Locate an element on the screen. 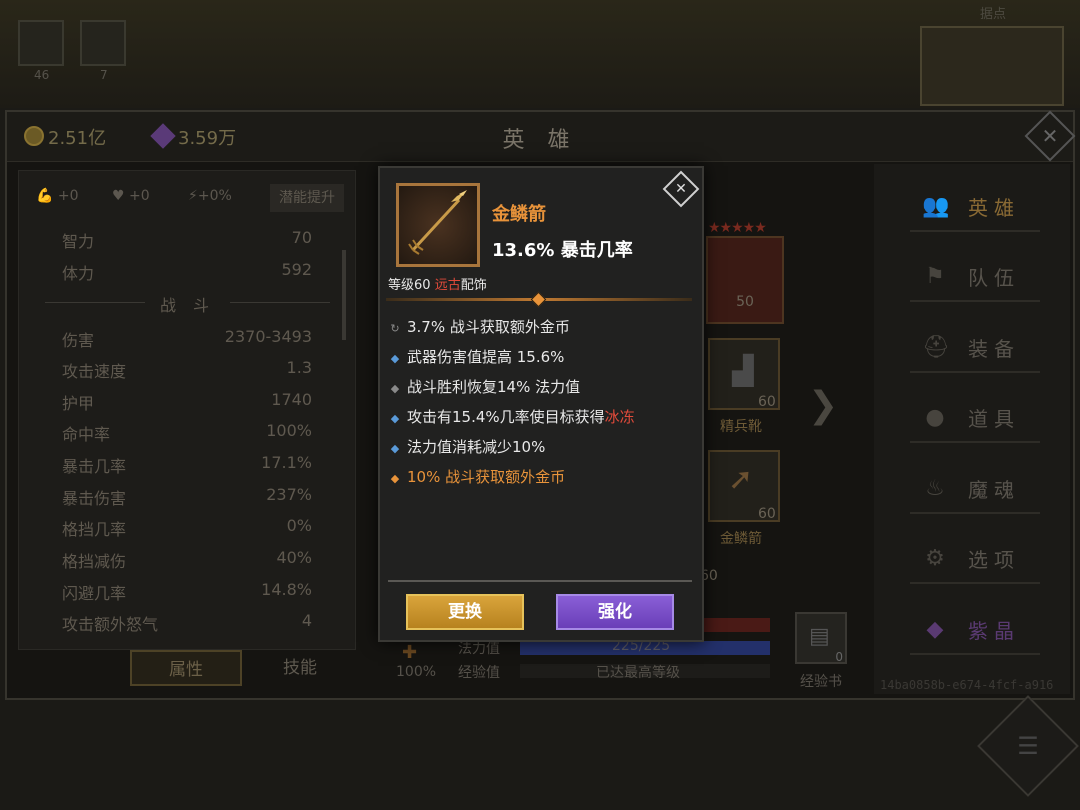 The height and width of the screenshot is (810, 1080). lightning-icon: ⚡ is located at coordinates (193, 196).